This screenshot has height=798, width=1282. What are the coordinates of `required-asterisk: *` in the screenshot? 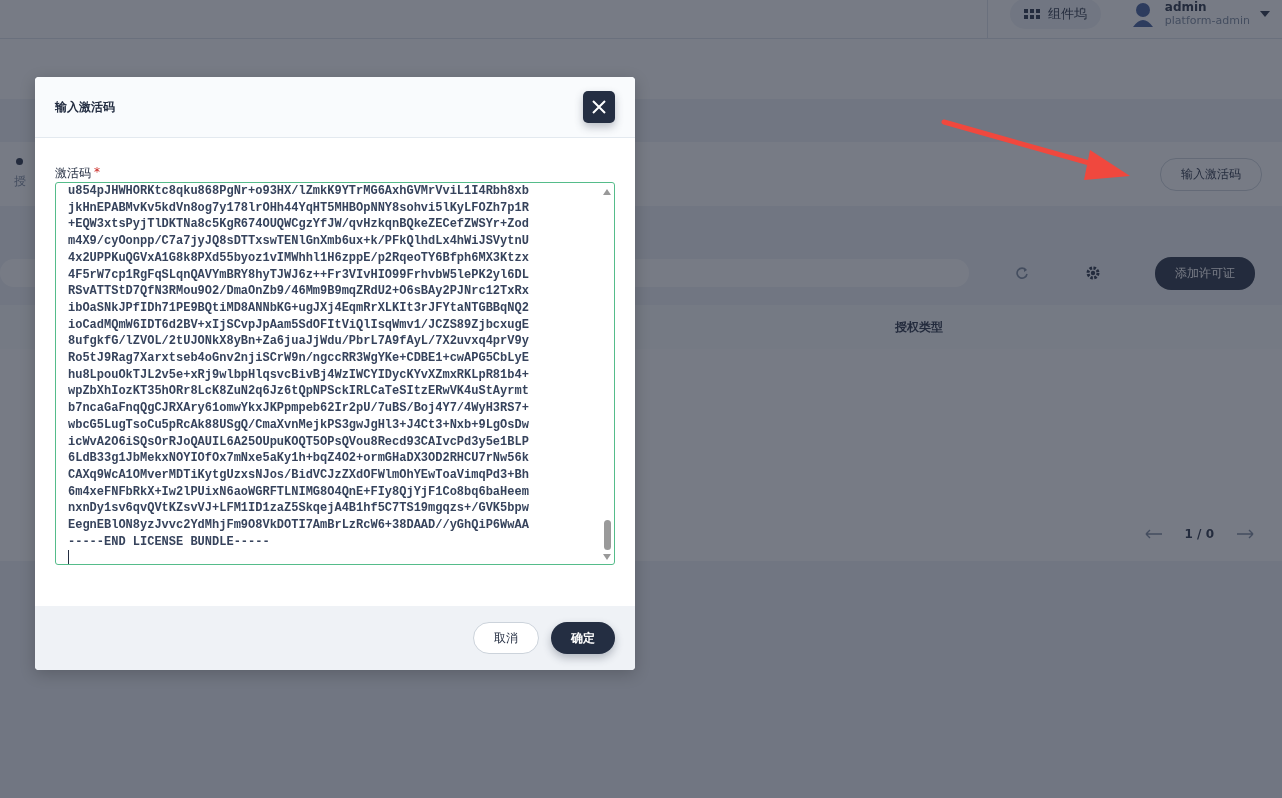 It's located at (97, 173).